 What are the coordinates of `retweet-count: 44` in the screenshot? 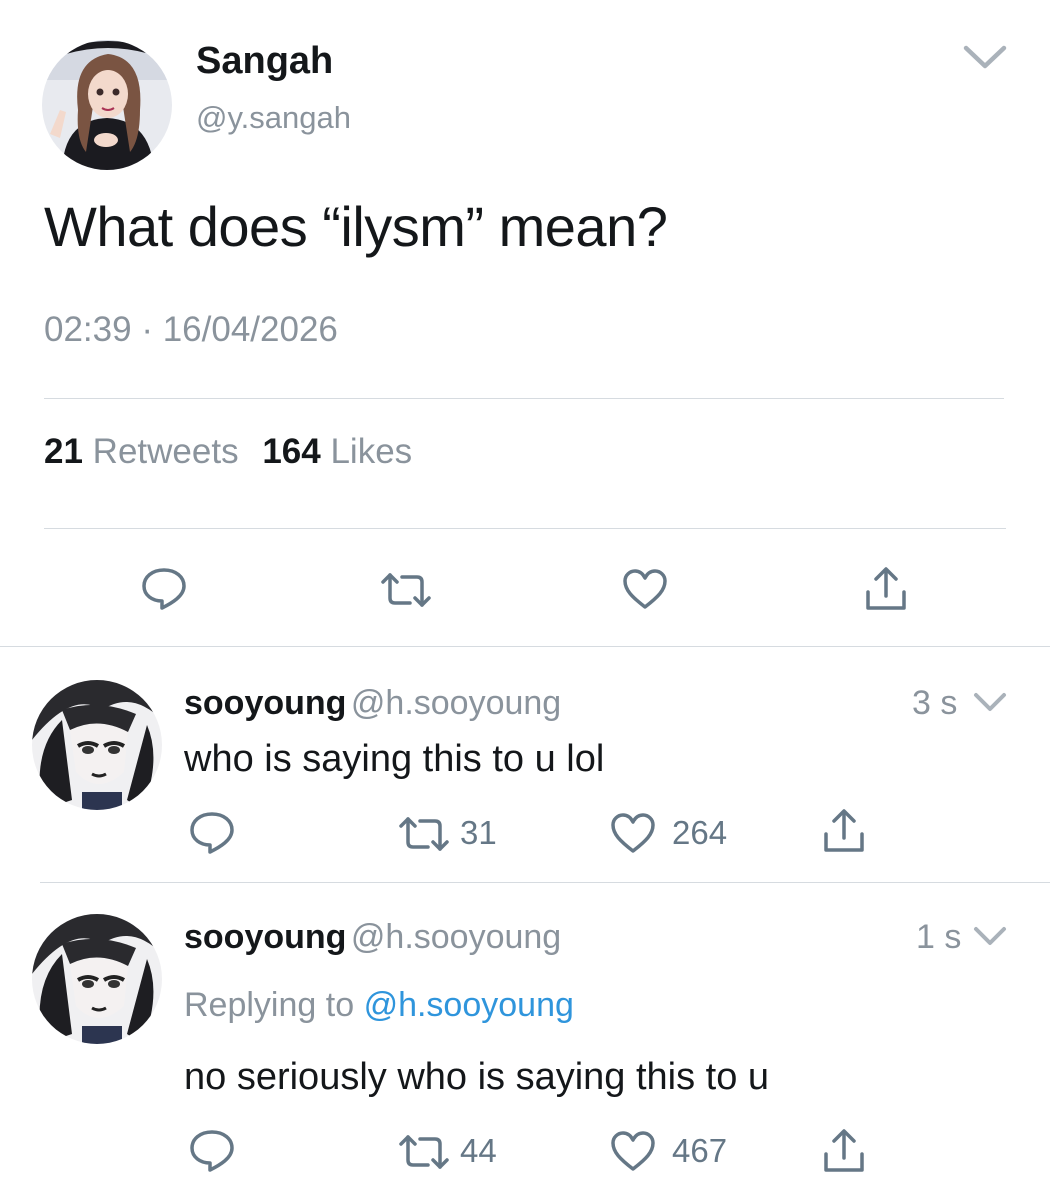 It's located at (478, 1150).